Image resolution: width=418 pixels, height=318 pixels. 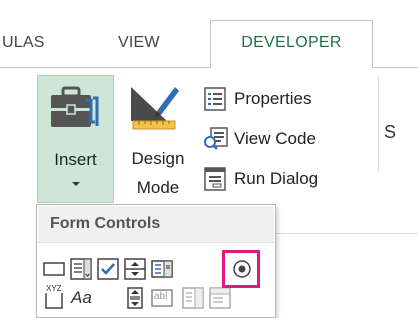 What do you see at coordinates (158, 187) in the screenshot?
I see `design-label-line2: Mode` at bounding box center [158, 187].